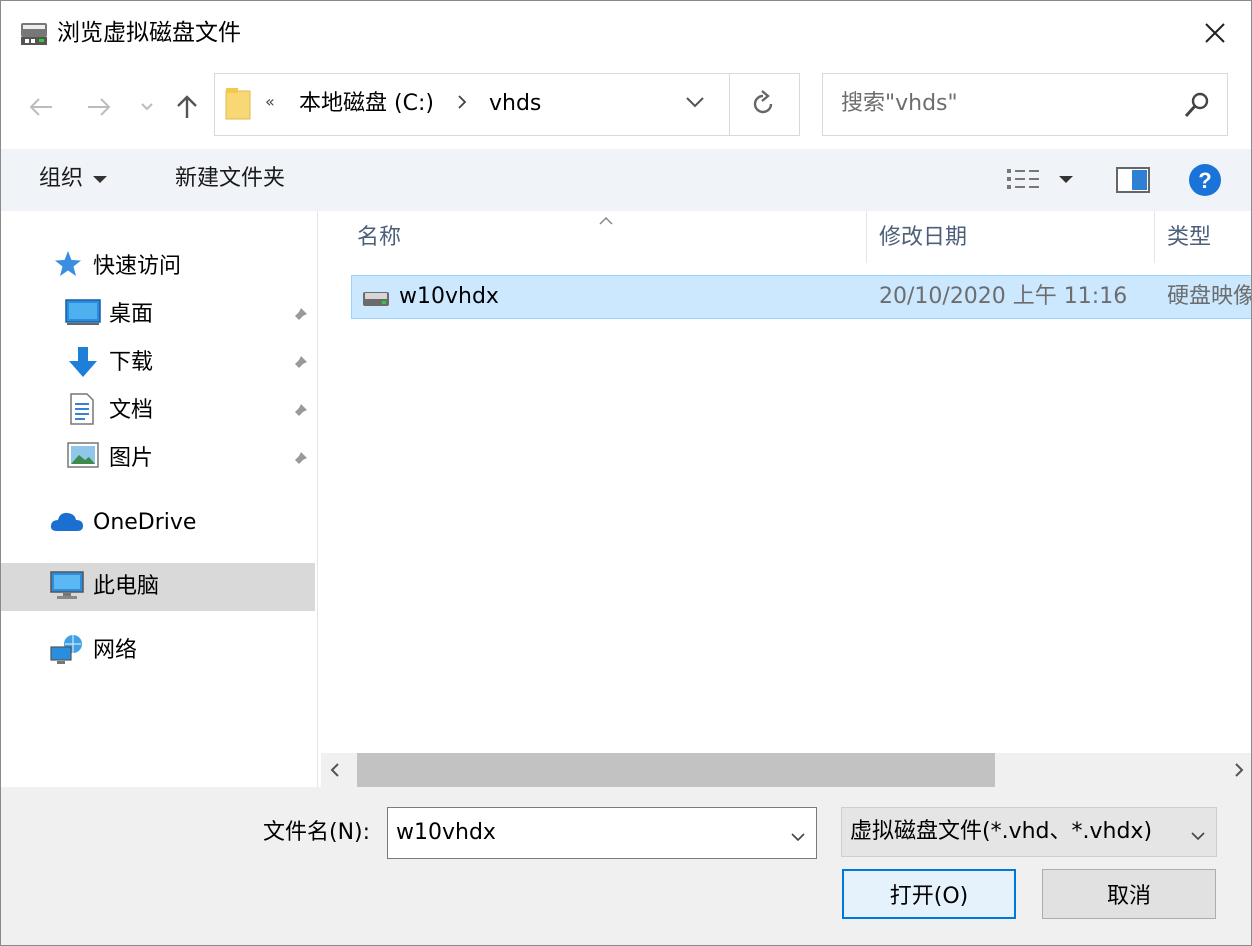 This screenshot has height=946, width=1252. Describe the element at coordinates (145, 522) in the screenshot. I see `onedrive-label: OneDrive` at that location.